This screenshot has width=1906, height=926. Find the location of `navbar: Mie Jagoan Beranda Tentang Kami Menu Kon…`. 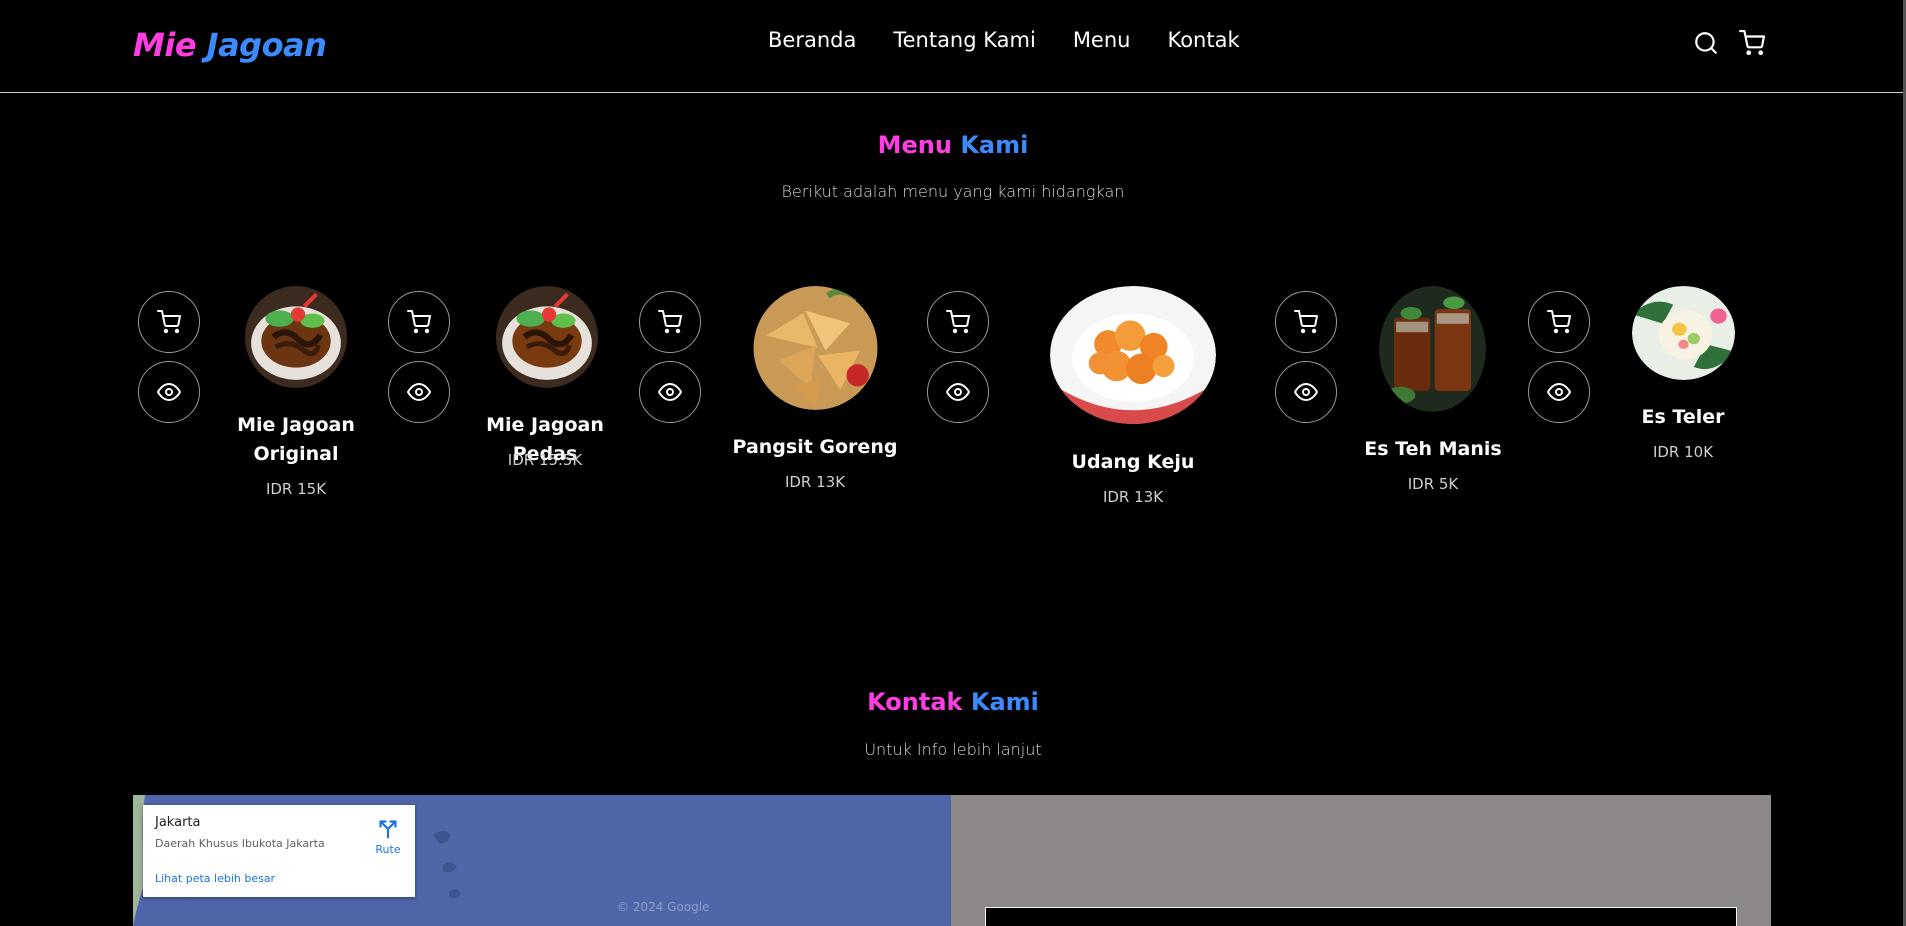

navbar: Mie Jagoan Beranda Tentang Kami Menu Kon… is located at coordinates (953, 46).